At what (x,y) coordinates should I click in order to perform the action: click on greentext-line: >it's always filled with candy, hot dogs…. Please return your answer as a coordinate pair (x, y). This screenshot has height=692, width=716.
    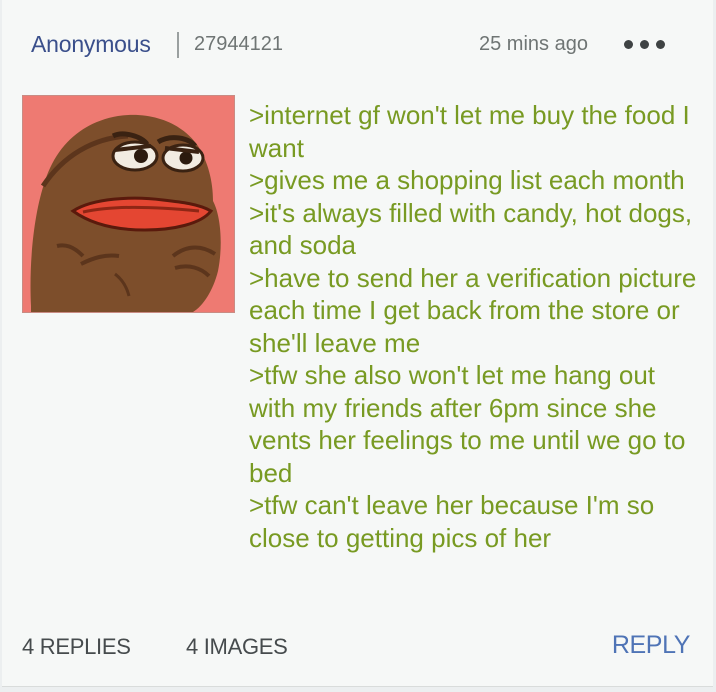
    Looking at the image, I should click on (471, 229).